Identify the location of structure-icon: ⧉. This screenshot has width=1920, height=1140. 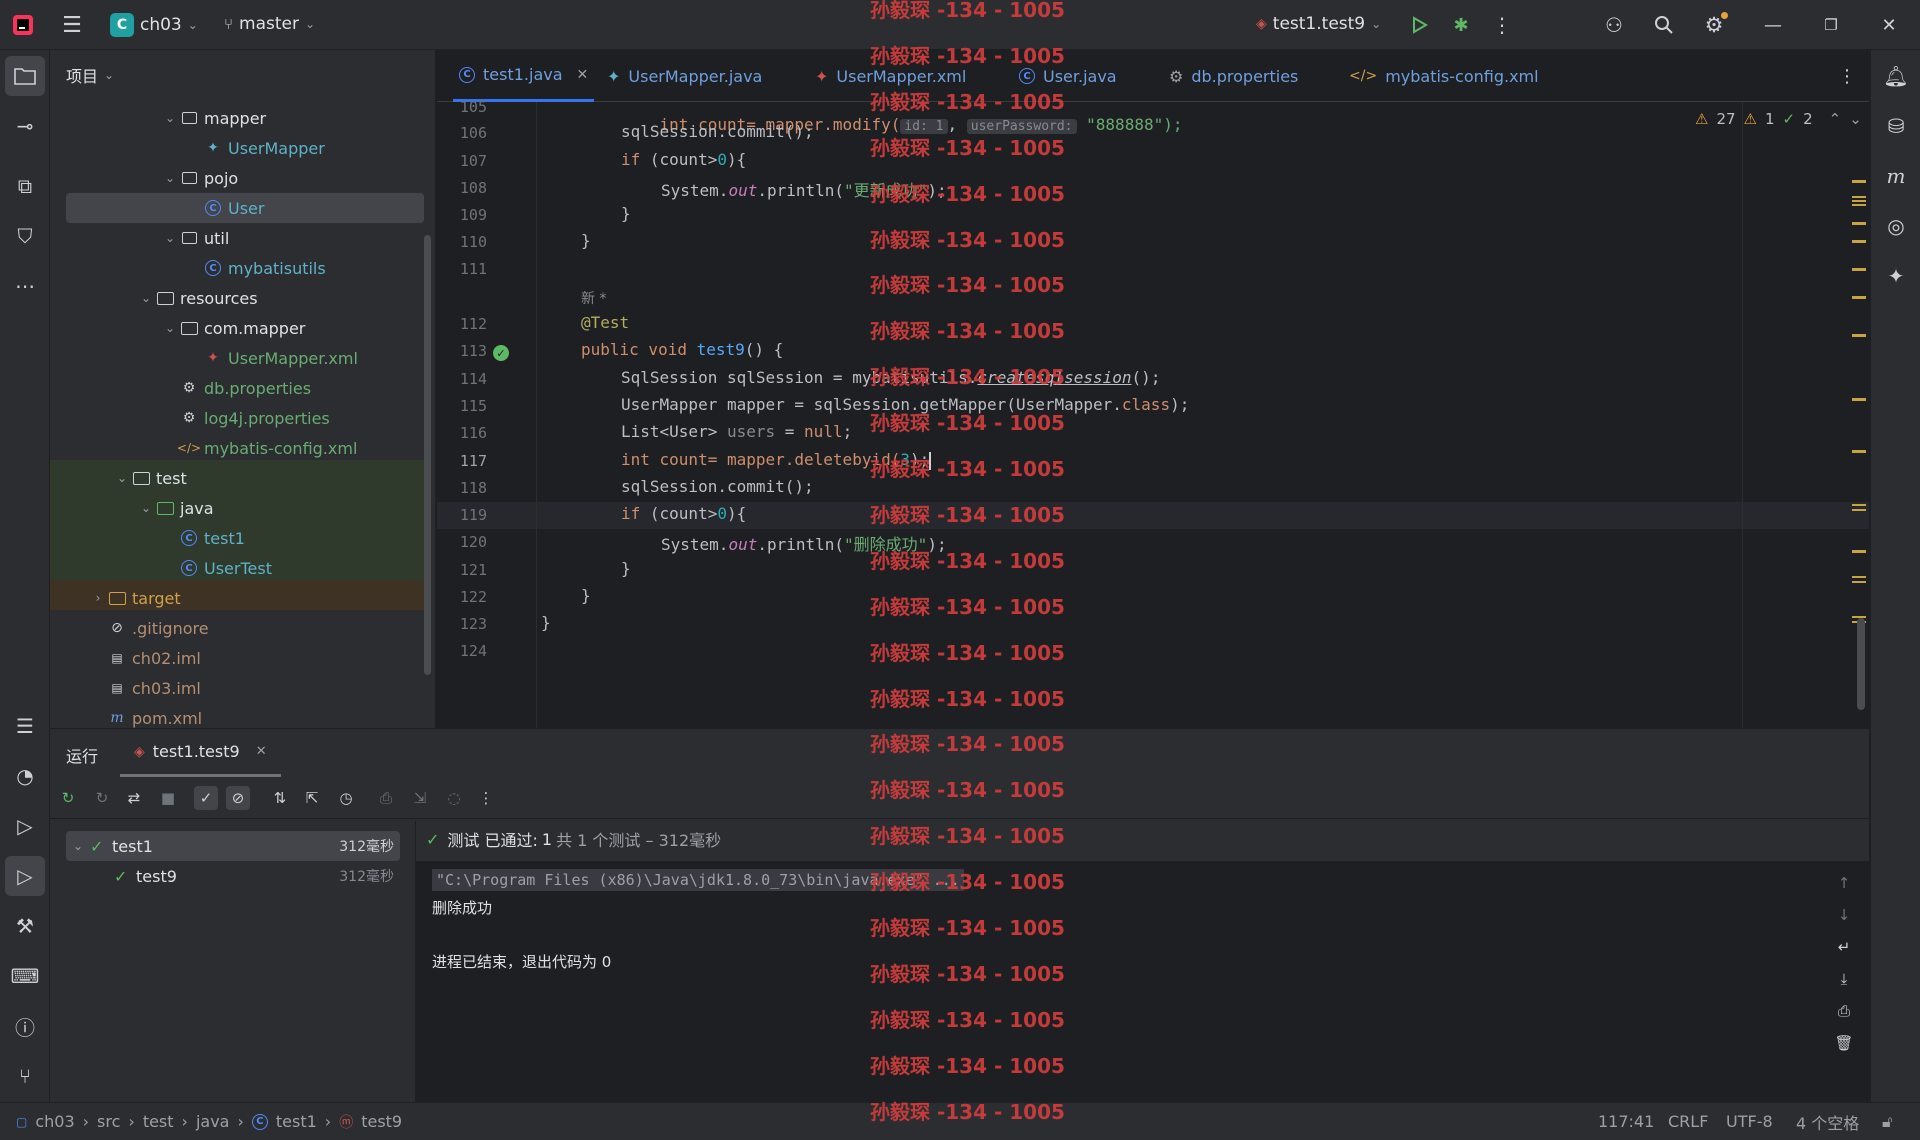
(25, 186).